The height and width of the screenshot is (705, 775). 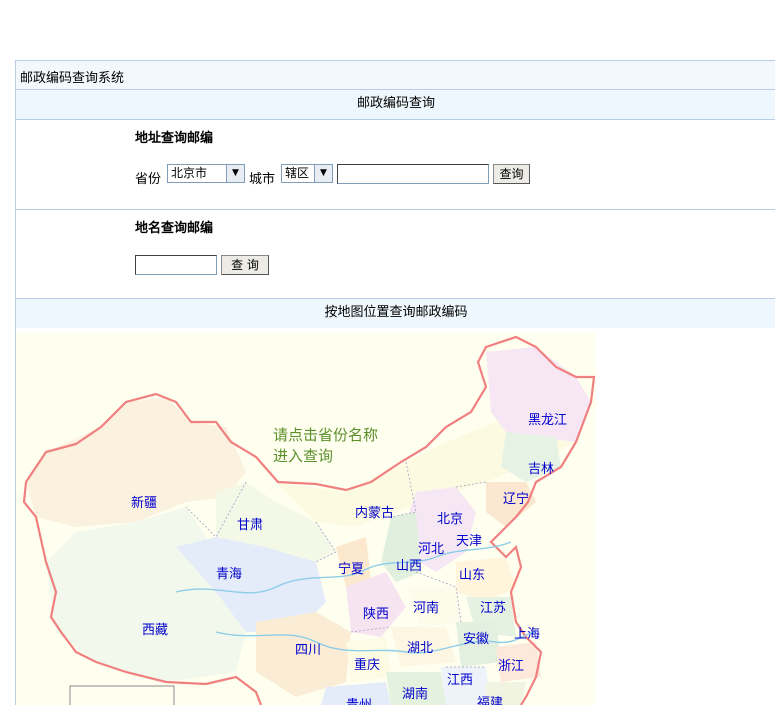 What do you see at coordinates (297, 173) in the screenshot?
I see `city-select-value: 辖区` at bounding box center [297, 173].